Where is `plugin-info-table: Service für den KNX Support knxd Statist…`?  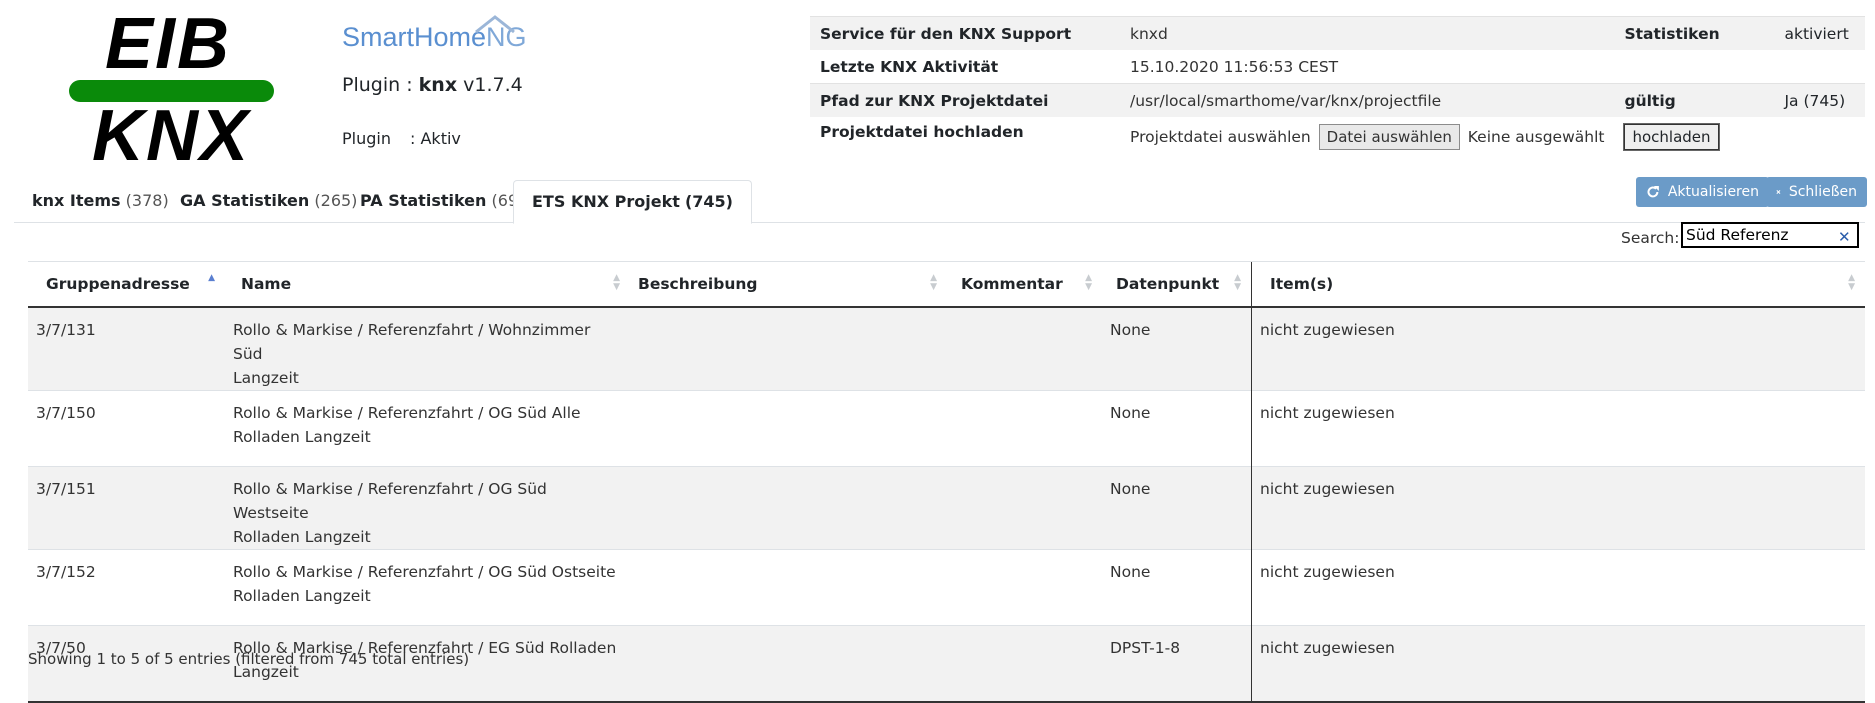 plugin-info-table: Service für den KNX Support knxd Statist… is located at coordinates (1337, 86).